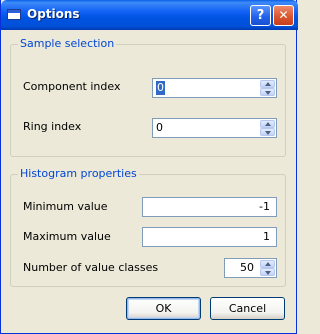  Describe the element at coordinates (52, 126) in the screenshot. I see `ring-index-label: Ring index` at that location.